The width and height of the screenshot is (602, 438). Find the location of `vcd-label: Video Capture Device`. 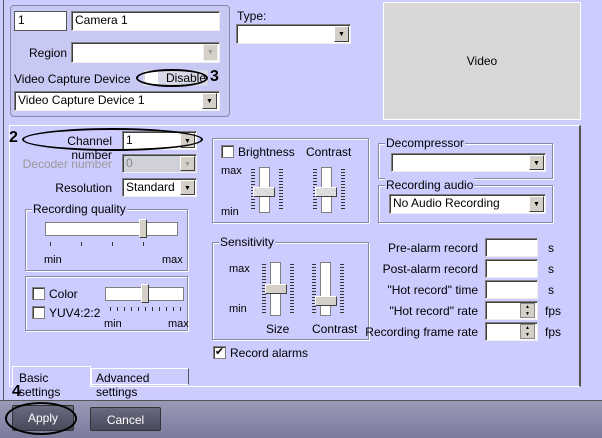

vcd-label: Video Capture Device is located at coordinates (72, 79).